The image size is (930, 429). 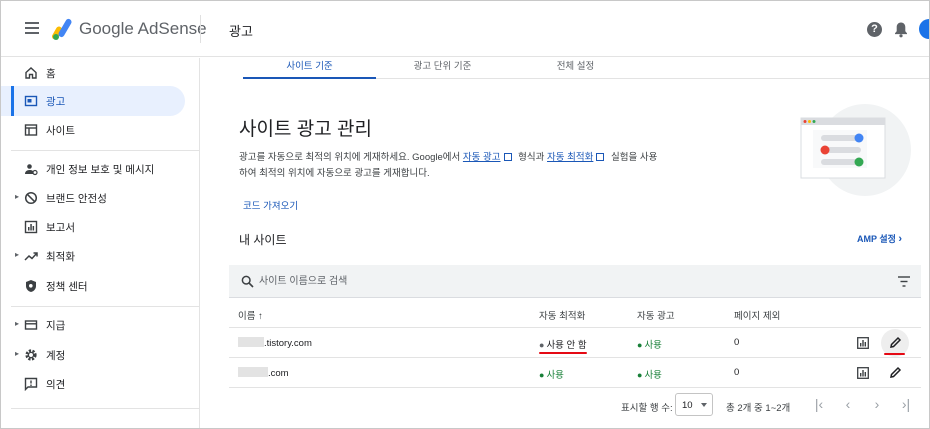 I want to click on column-name-header: 이름 ↑, so click(x=250, y=315).